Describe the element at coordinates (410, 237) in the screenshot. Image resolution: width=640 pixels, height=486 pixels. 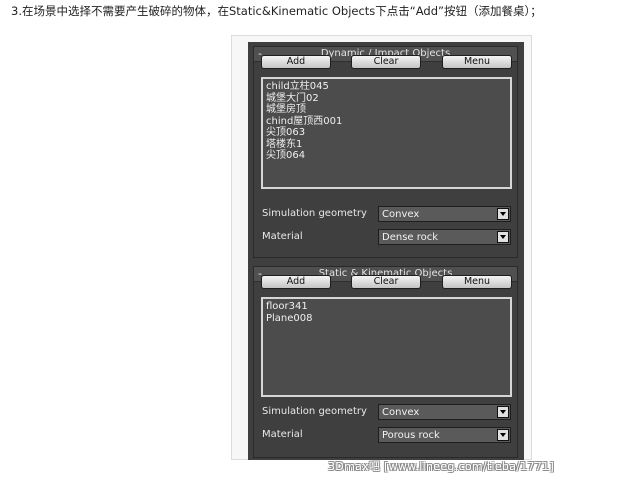
I see `dropdown-value: Dense rock` at that location.